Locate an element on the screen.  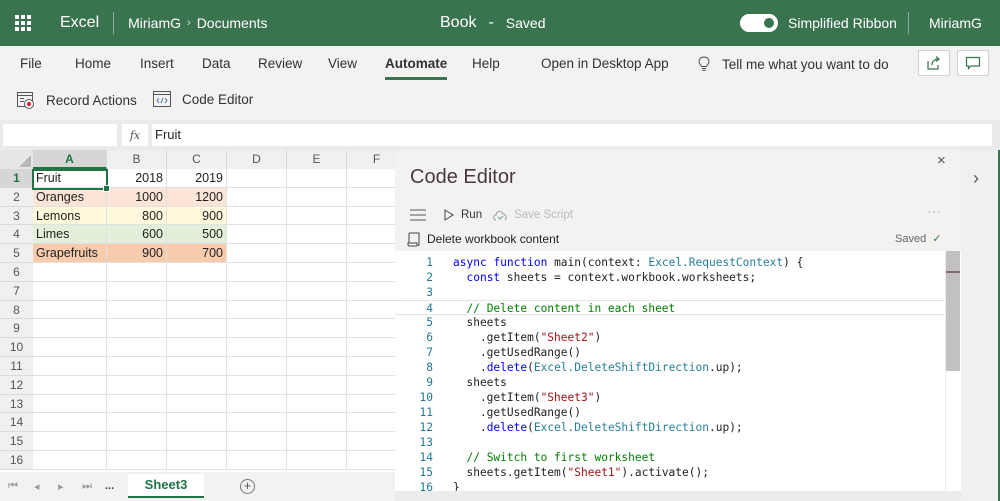
add-sheet-button: + is located at coordinates (247, 486).